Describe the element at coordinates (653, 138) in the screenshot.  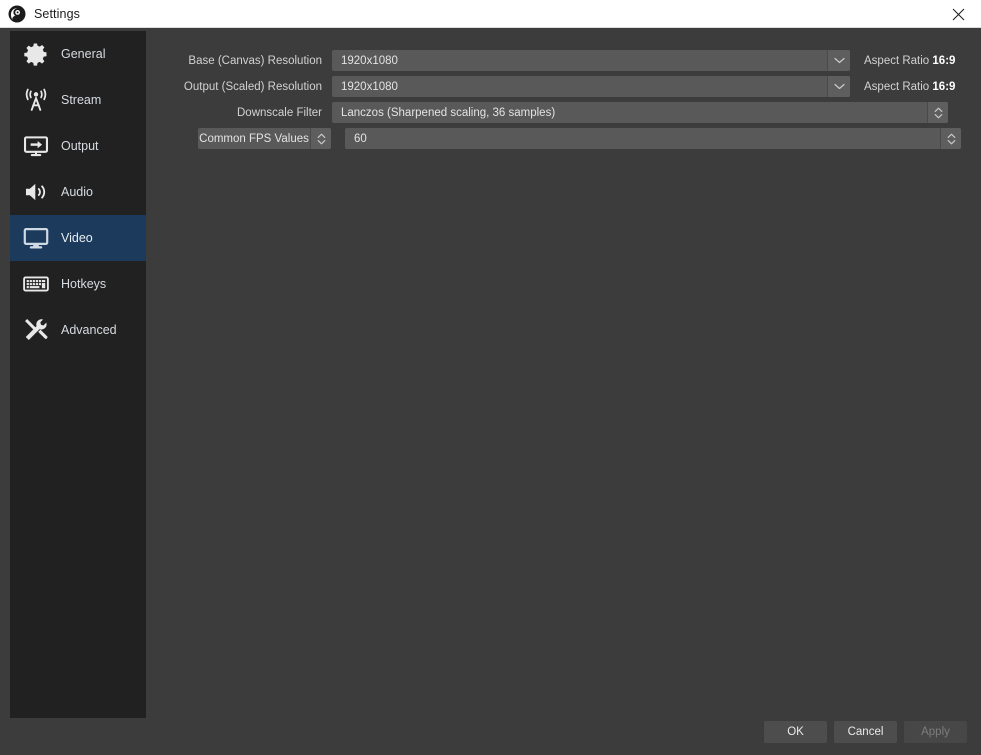
I see `fps-value-combobox: 60` at that location.